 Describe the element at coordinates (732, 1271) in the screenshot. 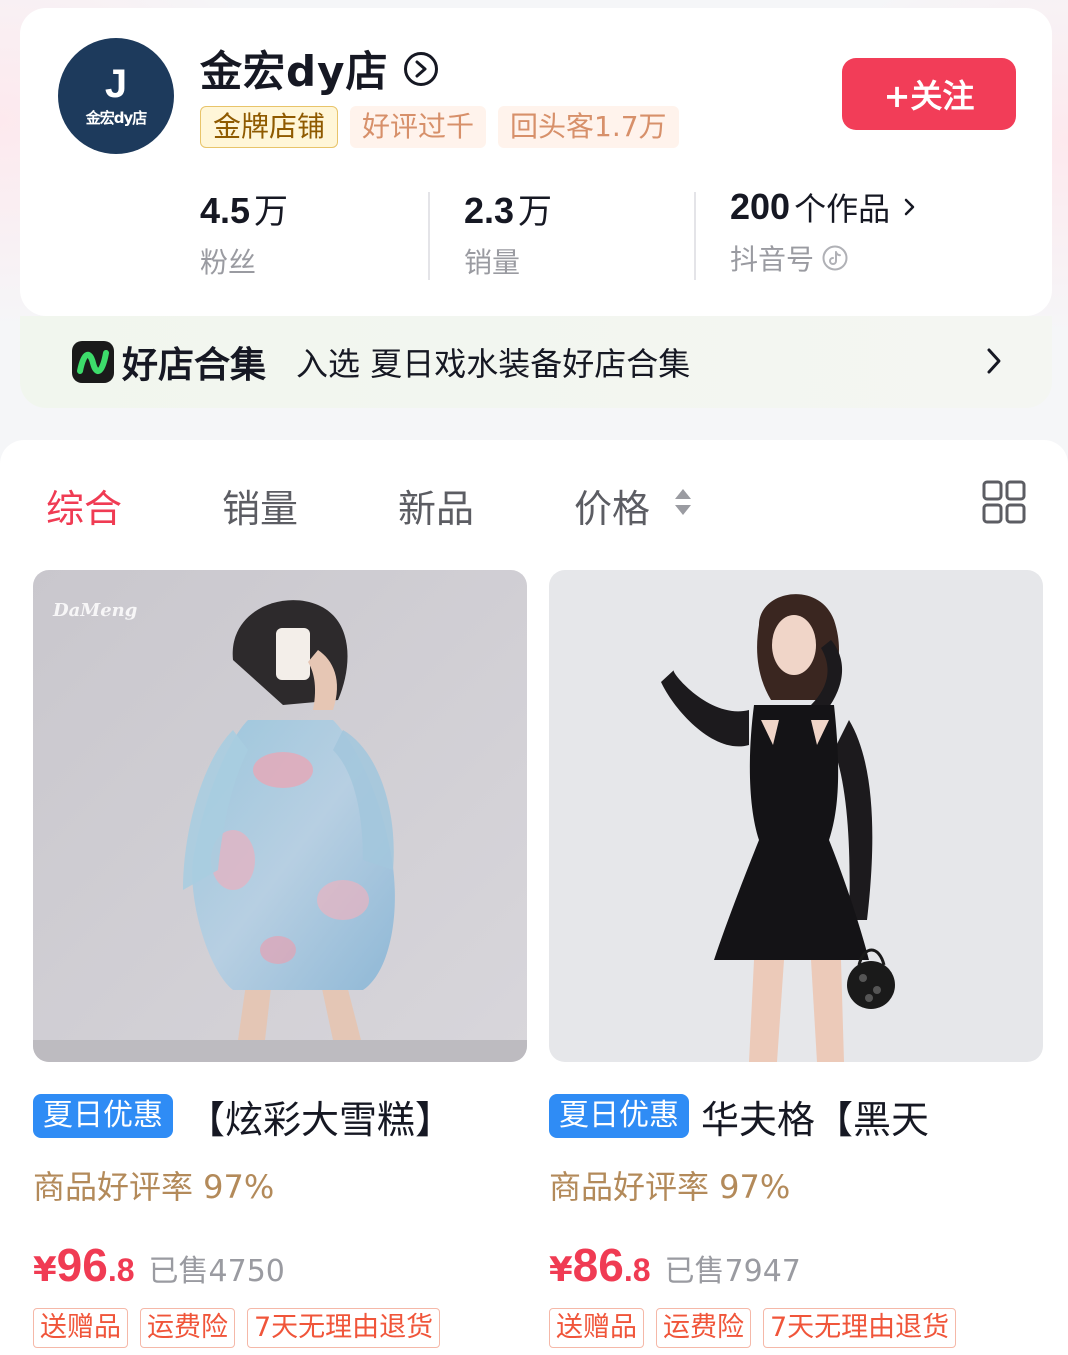

I see `sold-count: 已售7947` at that location.